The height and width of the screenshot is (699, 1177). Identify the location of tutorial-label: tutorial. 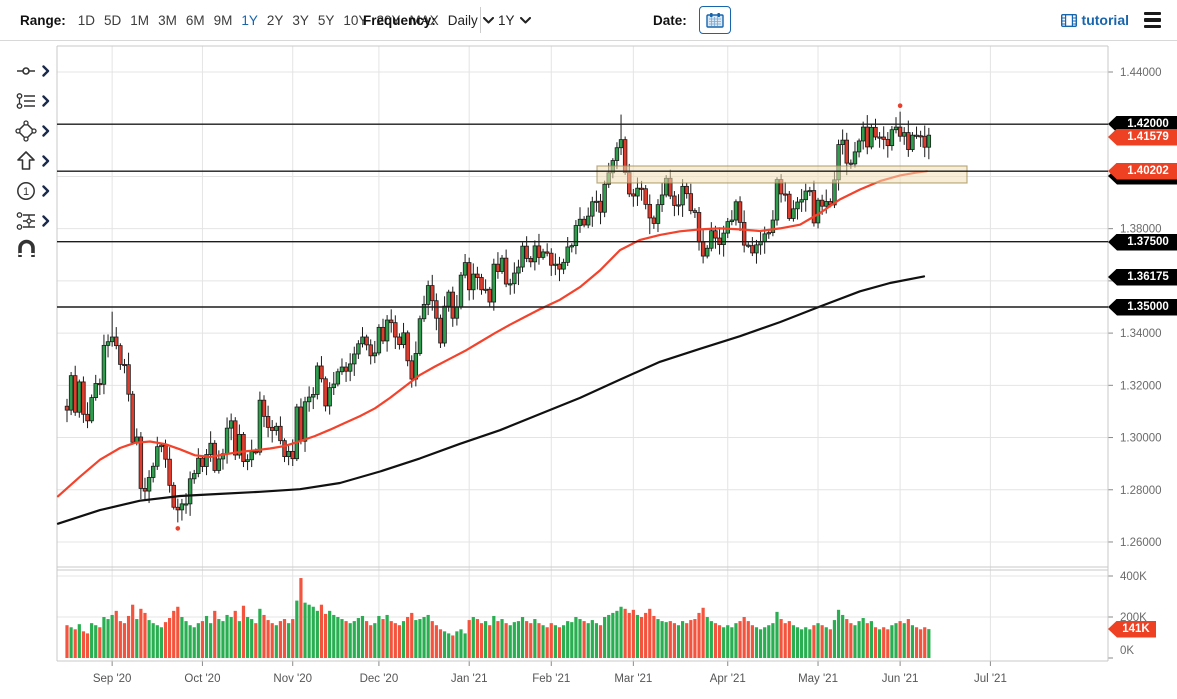
(1105, 20).